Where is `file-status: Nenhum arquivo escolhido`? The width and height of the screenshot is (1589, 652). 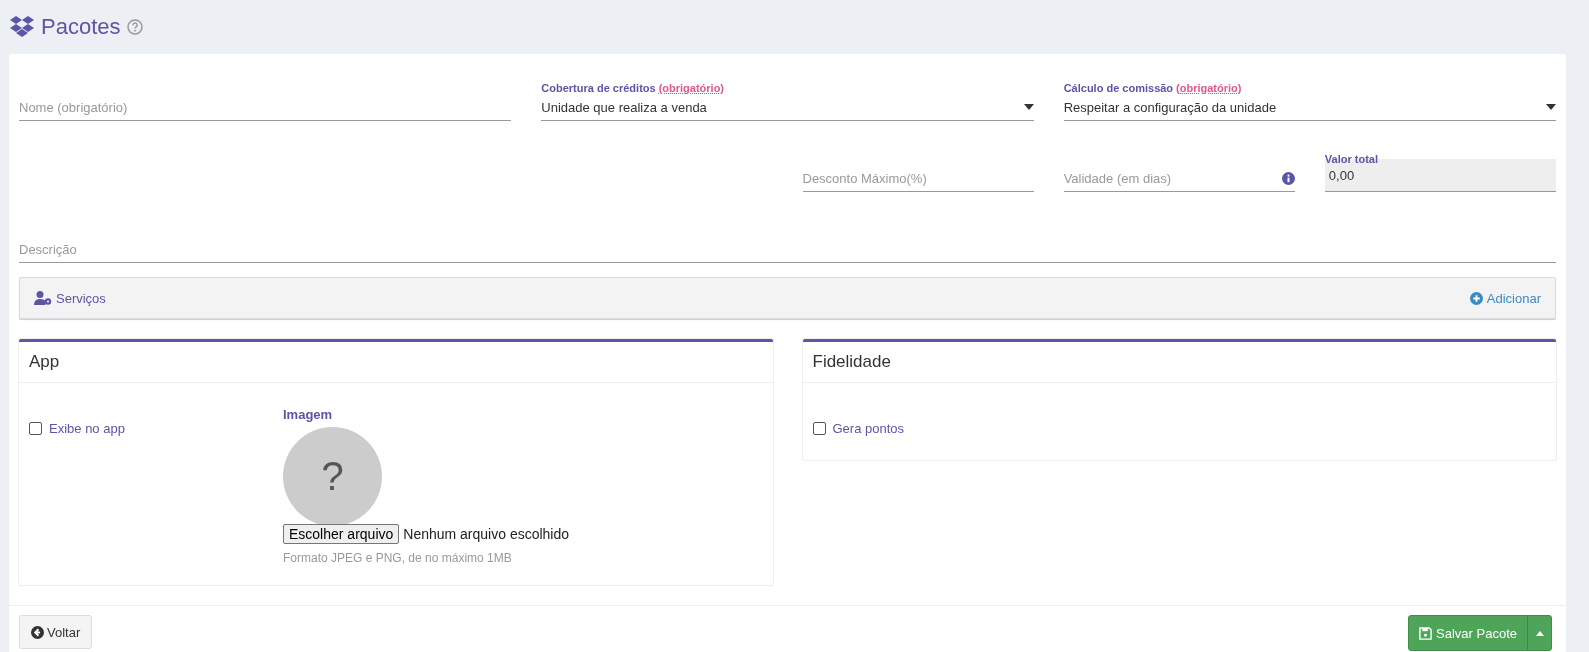
file-status: Nenhum arquivo escolhido is located at coordinates (486, 534).